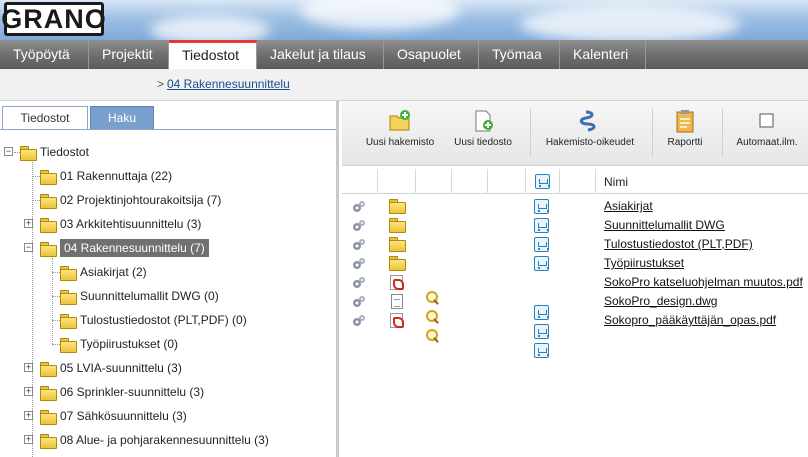 This screenshot has width=808, height=457. Describe the element at coordinates (124, 248) in the screenshot. I see `tree-item-04: 04 Rakennesuunnittelu (7)` at that location.